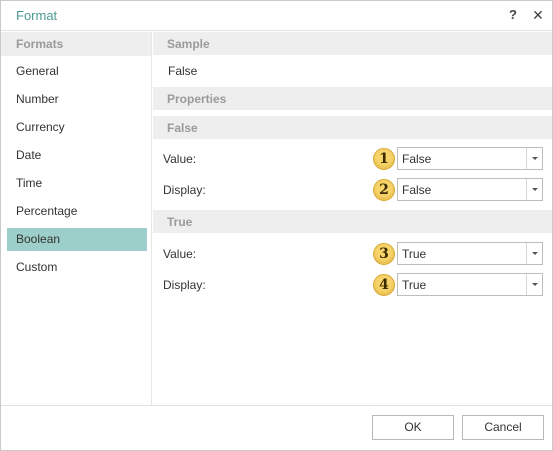 This screenshot has height=451, width=553. What do you see at coordinates (37, 267) in the screenshot?
I see `sidebar-item-label: Custom` at bounding box center [37, 267].